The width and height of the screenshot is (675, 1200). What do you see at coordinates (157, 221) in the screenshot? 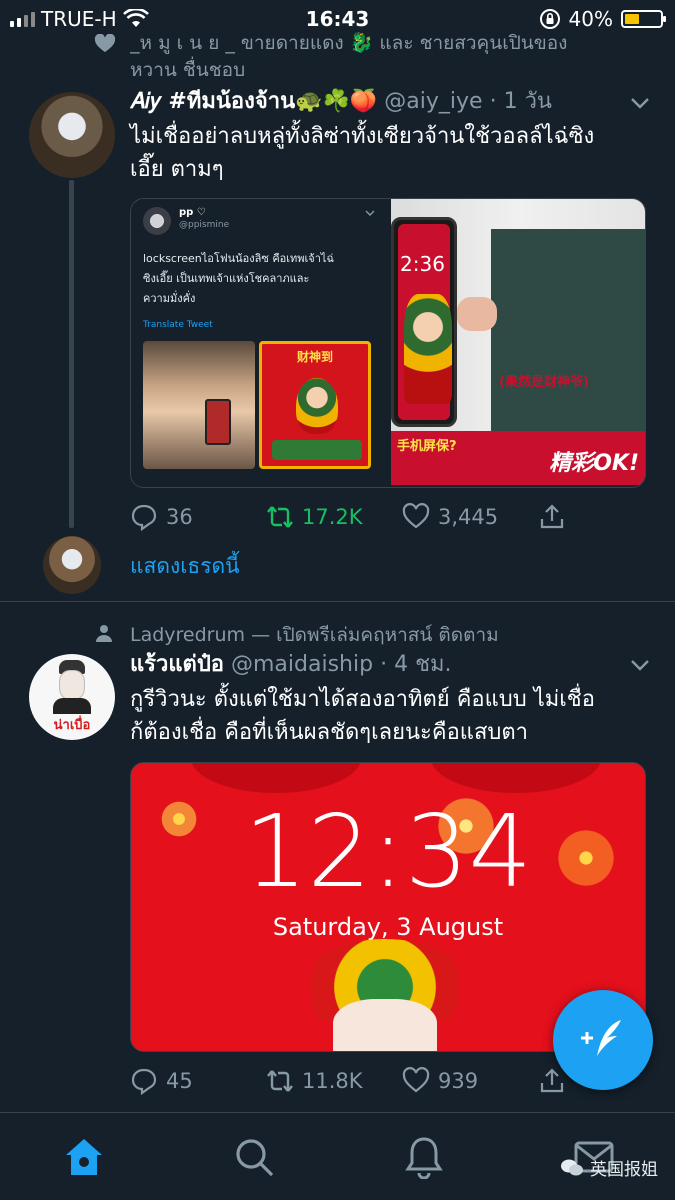
I see `embedded-avatar` at bounding box center [157, 221].